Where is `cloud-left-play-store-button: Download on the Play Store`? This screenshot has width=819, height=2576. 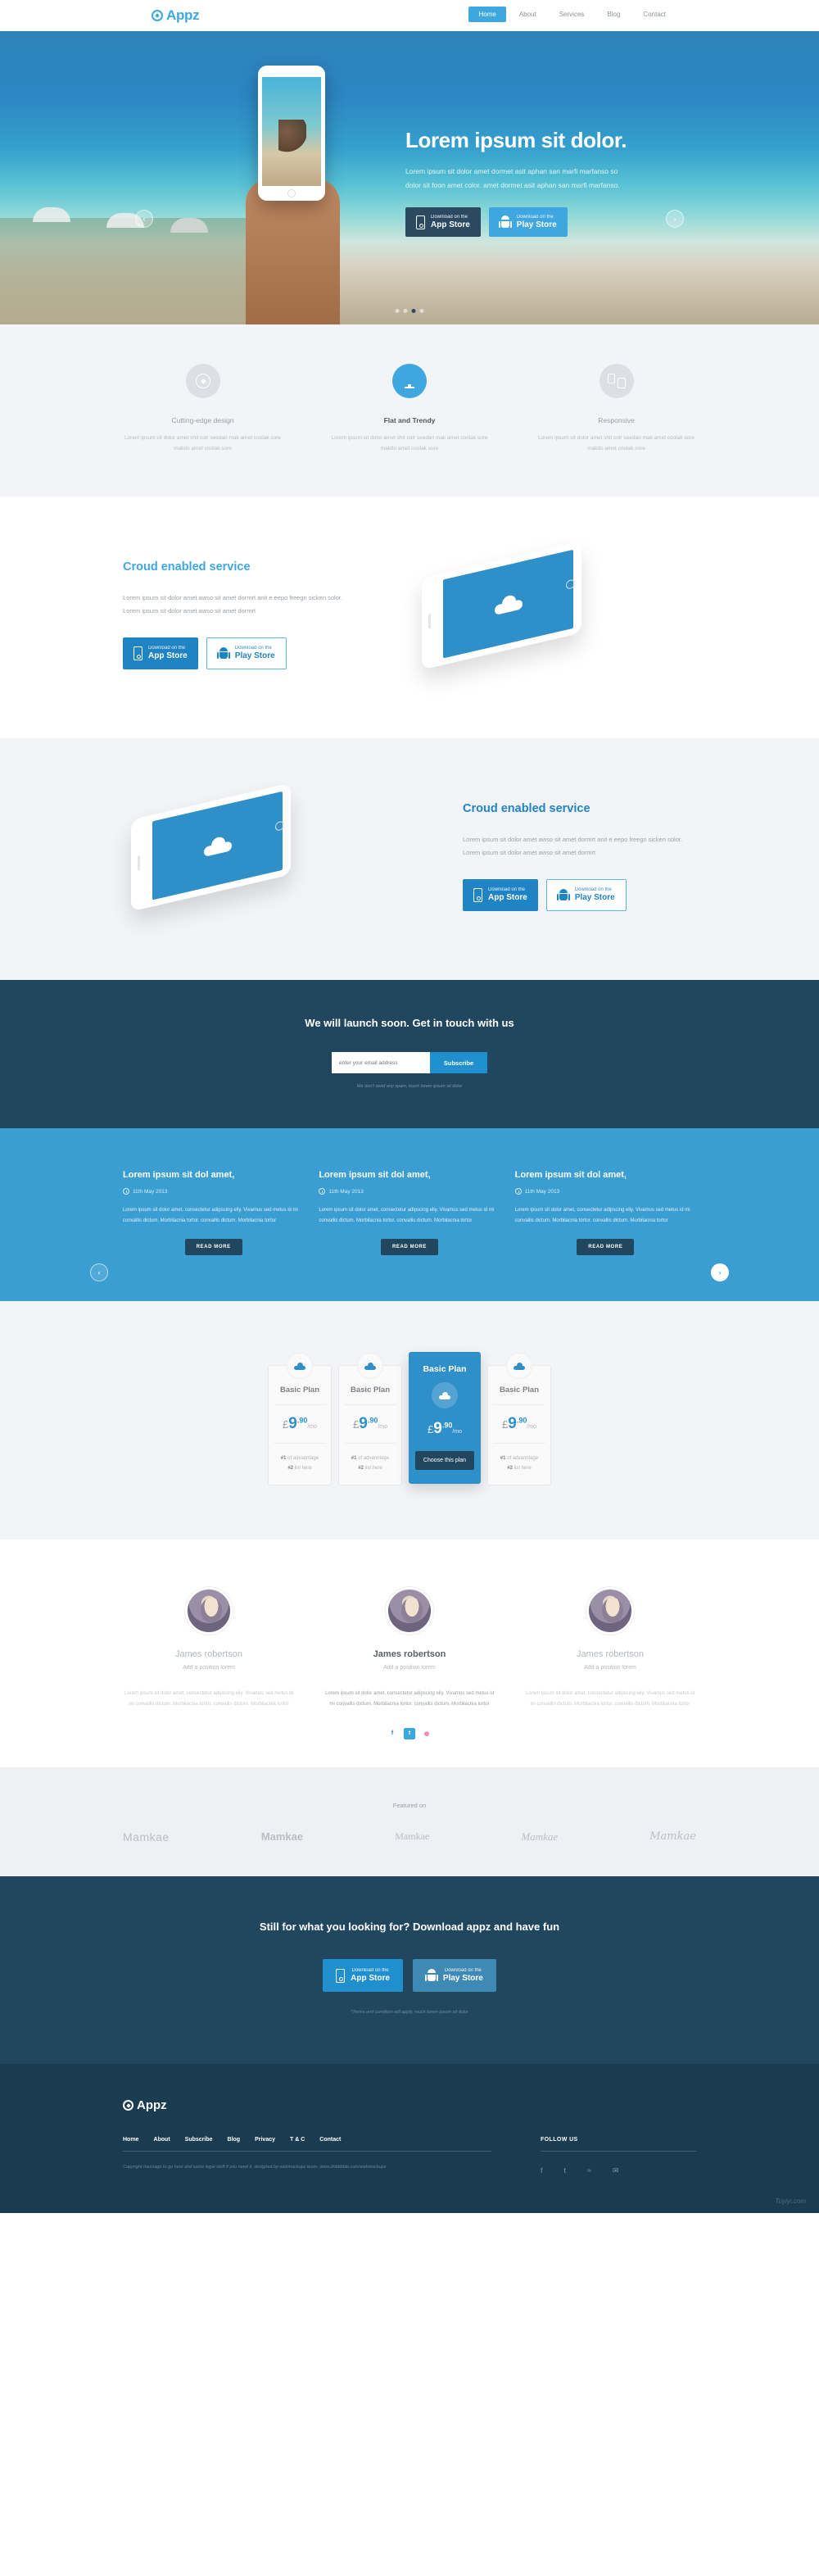
cloud-left-play-store-button: Download on the Play Store is located at coordinates (247, 653).